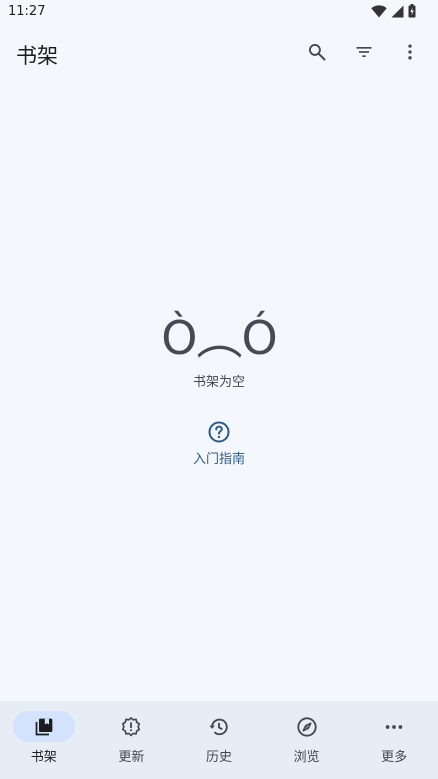 Image resolution: width=438 pixels, height=779 pixels. I want to click on empty-face: Ò︵Ó, so click(219, 338).